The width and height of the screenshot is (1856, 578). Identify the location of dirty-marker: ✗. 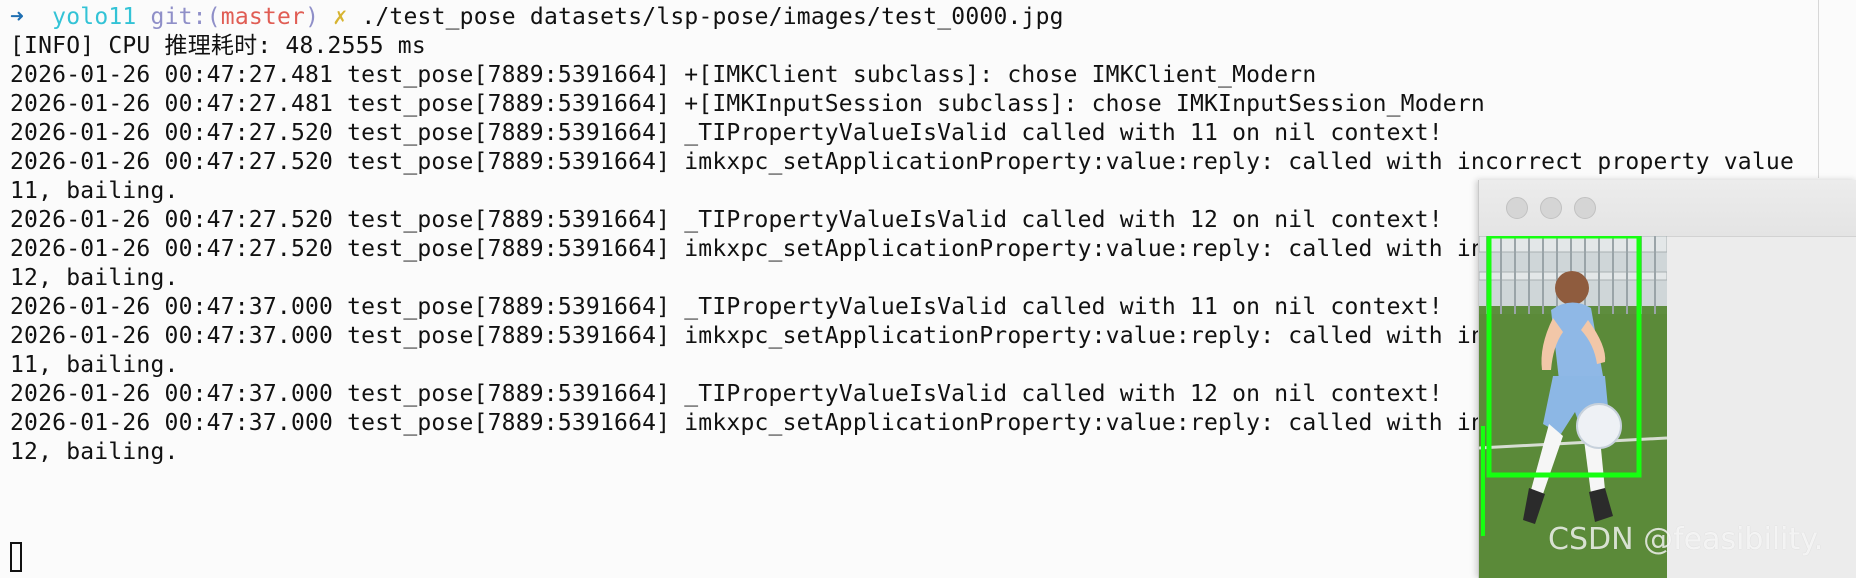
(340, 17).